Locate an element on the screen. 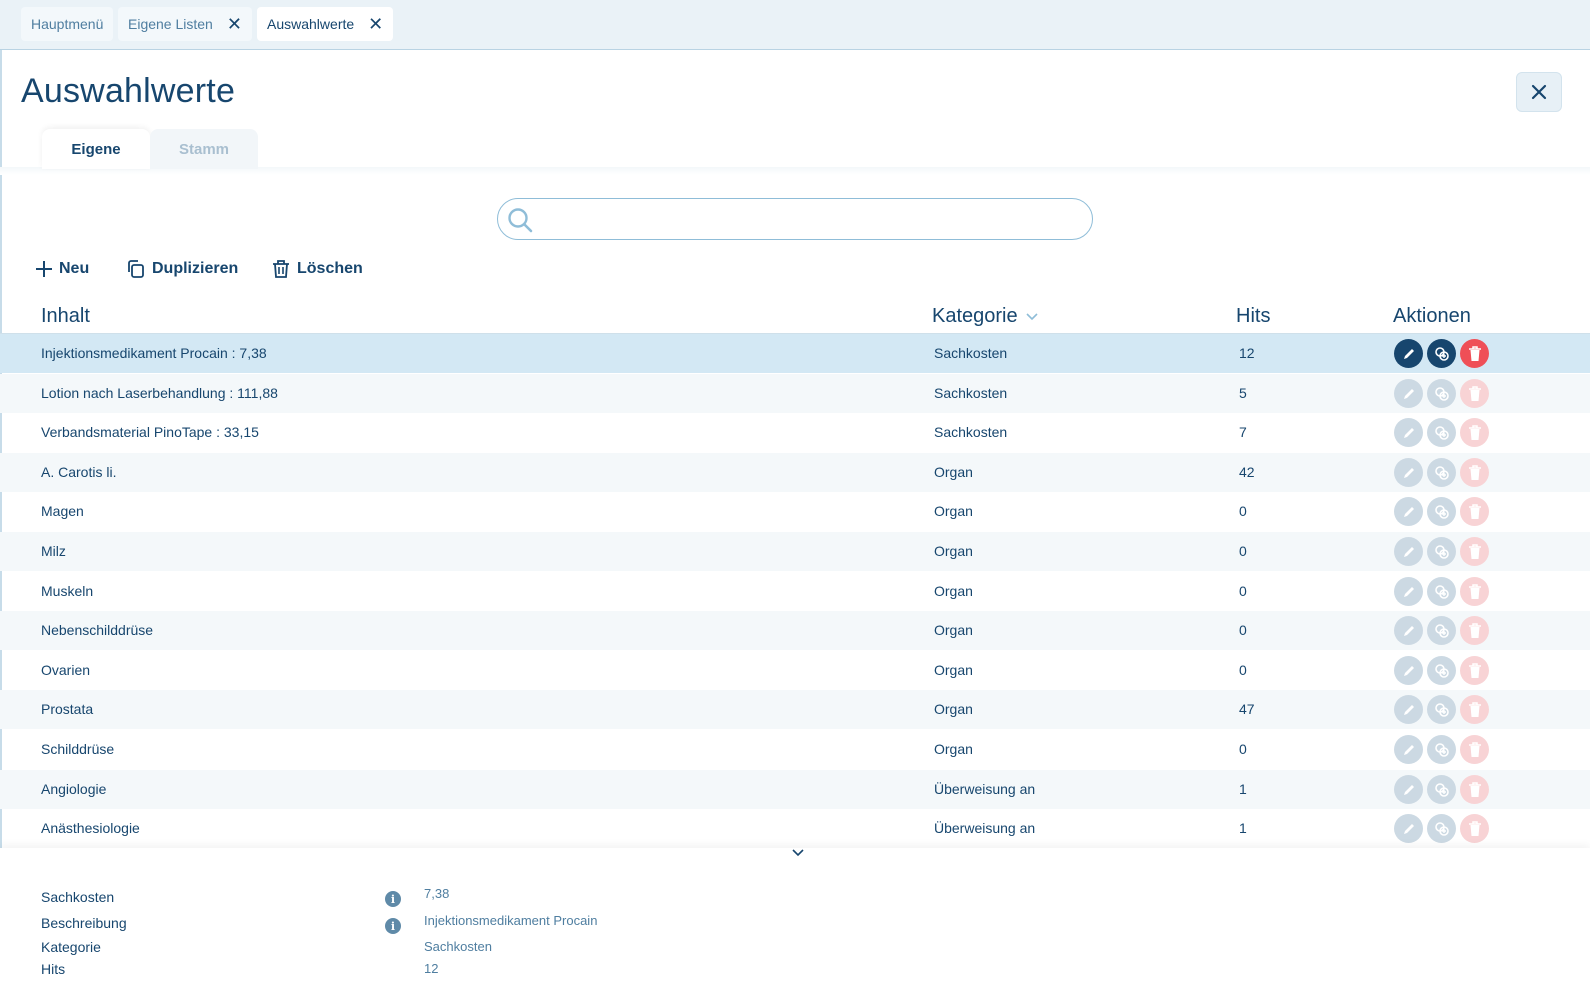 This screenshot has width=1590, height=1001. delete-button: Löschen is located at coordinates (317, 269).